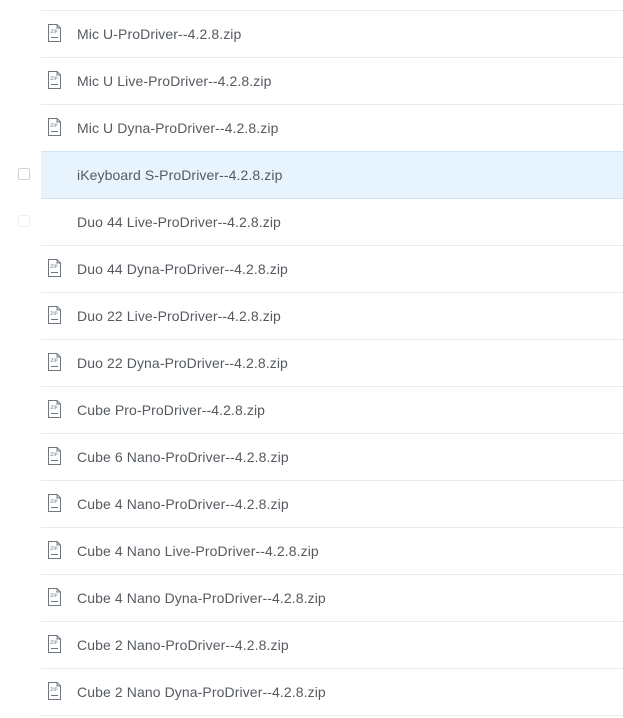 Image resolution: width=623 pixels, height=718 pixels. I want to click on file-name: Cube 6 Nano-ProDriver--4.2.8.zip, so click(183, 457).